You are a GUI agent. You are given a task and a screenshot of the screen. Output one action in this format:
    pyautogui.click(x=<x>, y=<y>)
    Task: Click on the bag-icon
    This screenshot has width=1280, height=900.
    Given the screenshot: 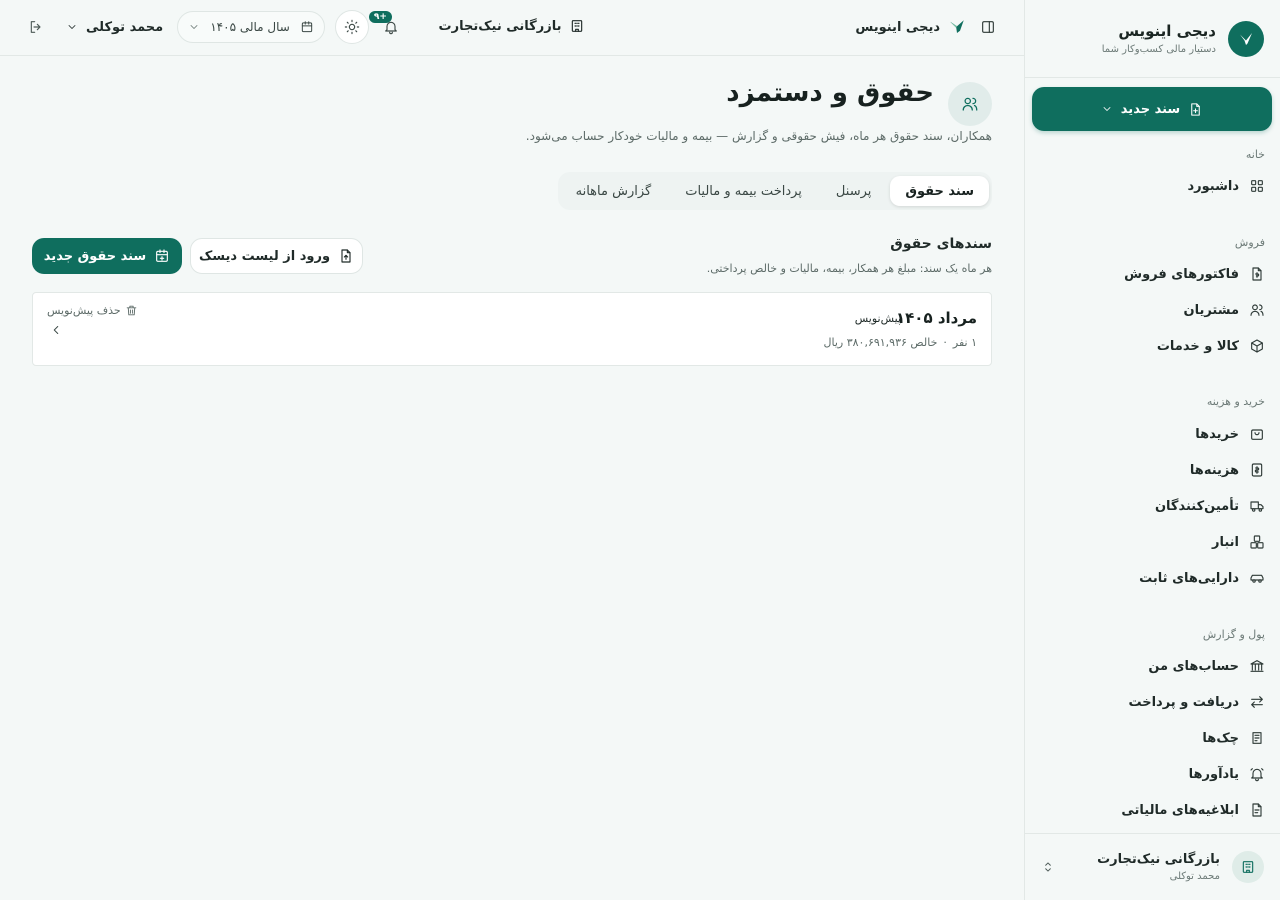 What is the action you would take?
    pyautogui.click(x=1257, y=434)
    